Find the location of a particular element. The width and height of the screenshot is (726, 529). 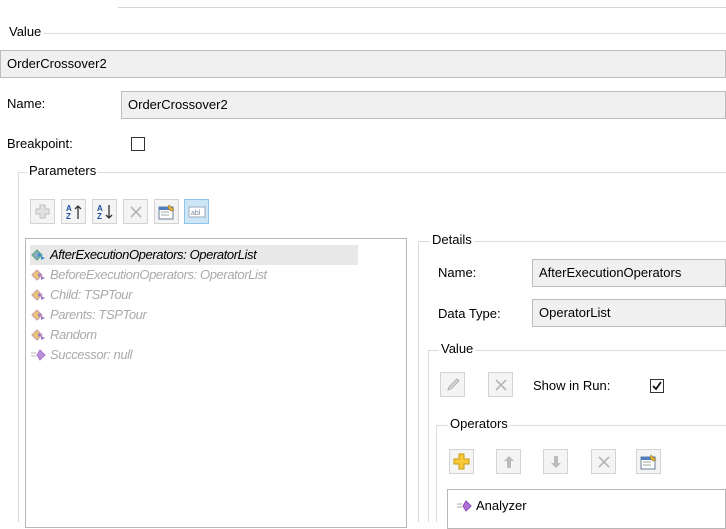

sort-ascending-icon: A Z is located at coordinates (73, 212).